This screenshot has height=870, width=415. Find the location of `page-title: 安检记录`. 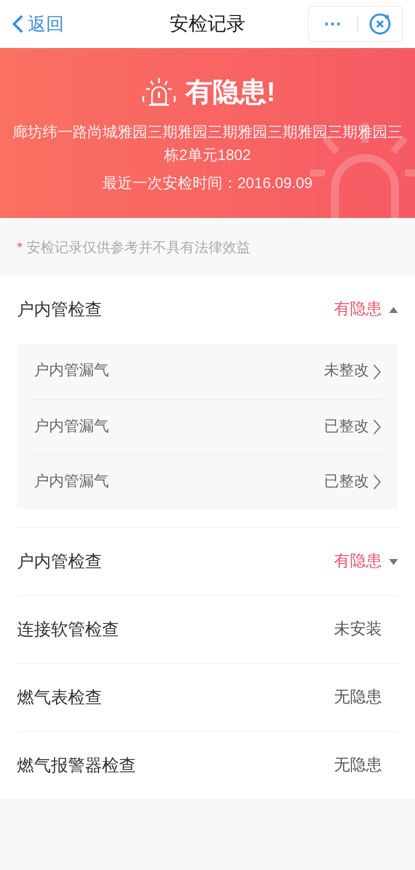

page-title: 安检记录 is located at coordinates (207, 25).